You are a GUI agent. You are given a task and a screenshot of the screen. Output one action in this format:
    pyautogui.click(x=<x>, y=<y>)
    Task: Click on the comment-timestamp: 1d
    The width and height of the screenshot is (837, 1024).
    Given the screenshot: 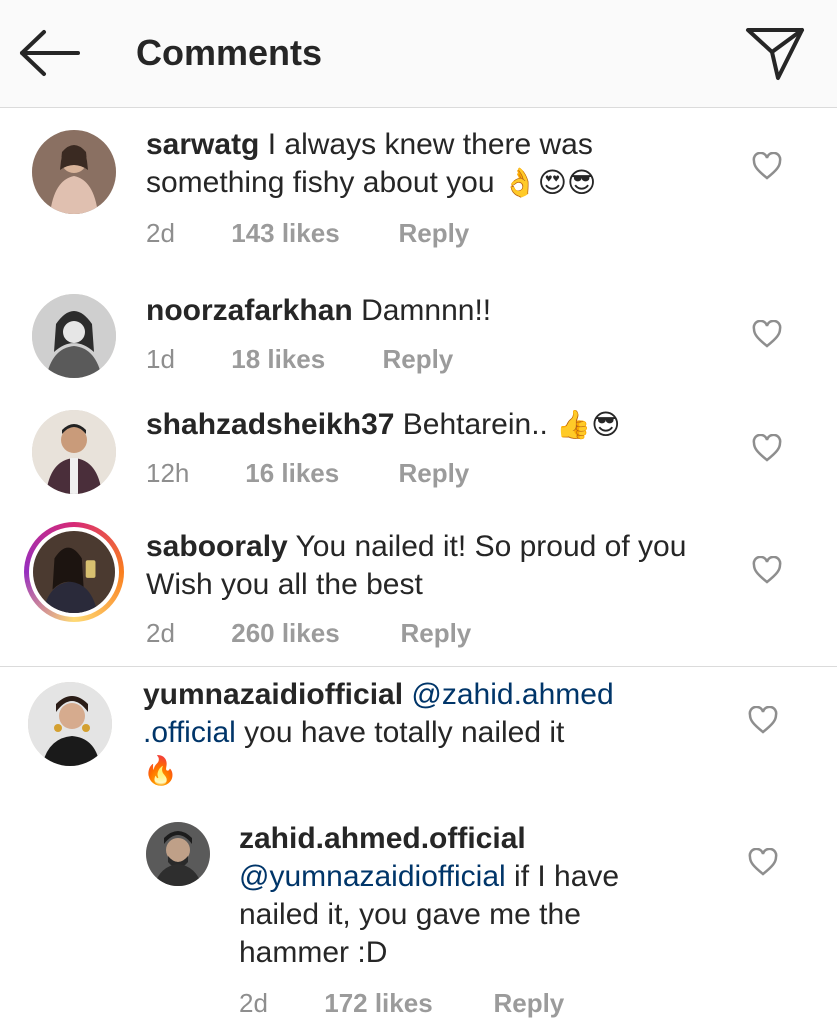 What is the action you would take?
    pyautogui.click(x=160, y=359)
    